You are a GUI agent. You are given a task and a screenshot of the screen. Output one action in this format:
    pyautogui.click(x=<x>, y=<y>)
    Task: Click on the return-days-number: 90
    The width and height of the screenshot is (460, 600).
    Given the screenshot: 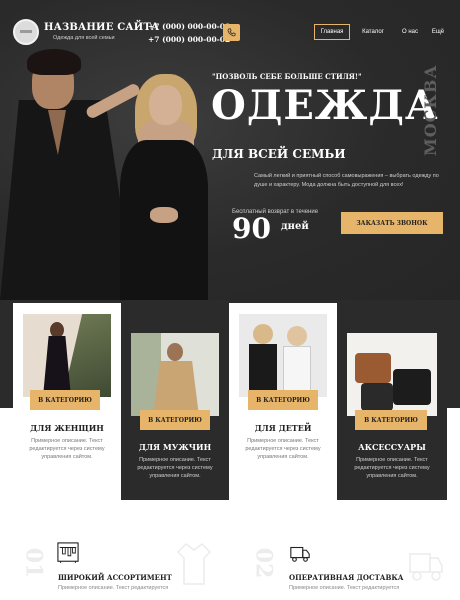 What is the action you would take?
    pyautogui.click(x=251, y=228)
    